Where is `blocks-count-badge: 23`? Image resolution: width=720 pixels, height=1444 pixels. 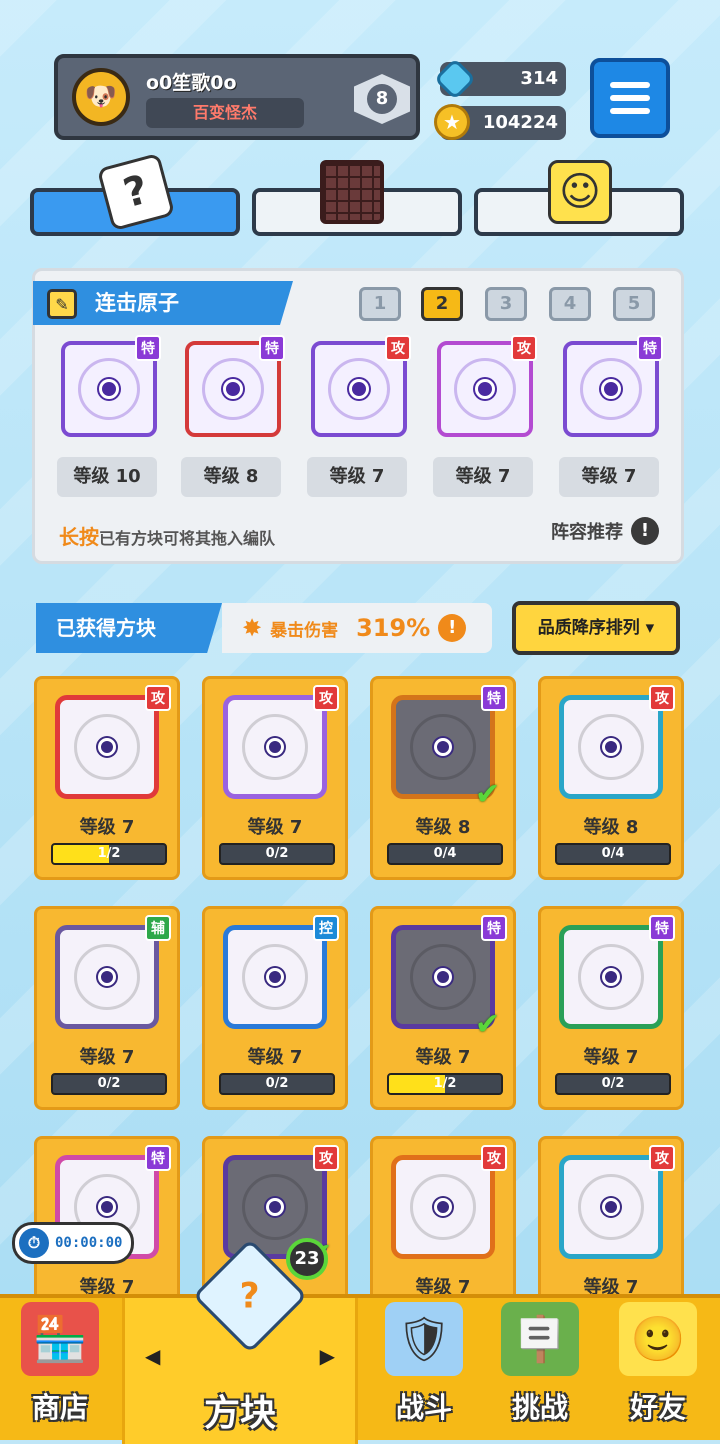
blocks-count-badge: 23 is located at coordinates (307, 1259).